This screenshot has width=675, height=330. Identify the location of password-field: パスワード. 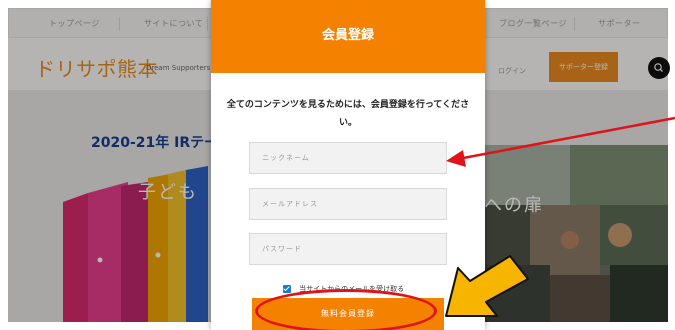
(348, 249).